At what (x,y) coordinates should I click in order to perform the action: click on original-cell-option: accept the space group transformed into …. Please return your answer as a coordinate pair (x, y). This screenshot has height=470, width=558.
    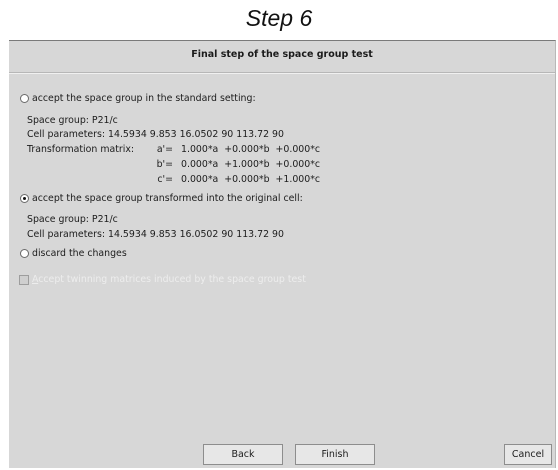
    Looking at the image, I should click on (161, 198).